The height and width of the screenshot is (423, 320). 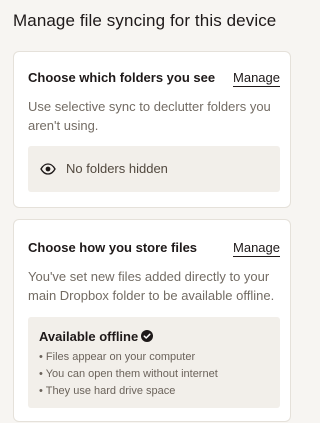 I want to click on storage-card-title: Choose how you store files, so click(x=113, y=247).